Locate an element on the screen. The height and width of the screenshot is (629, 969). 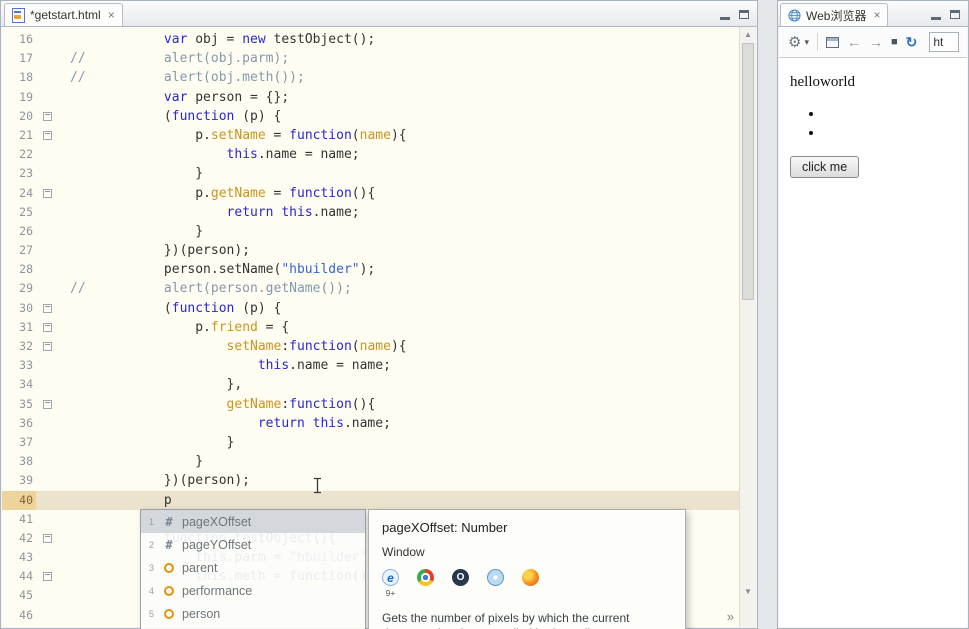
code-line: 39 })(person); is located at coordinates (370, 480).